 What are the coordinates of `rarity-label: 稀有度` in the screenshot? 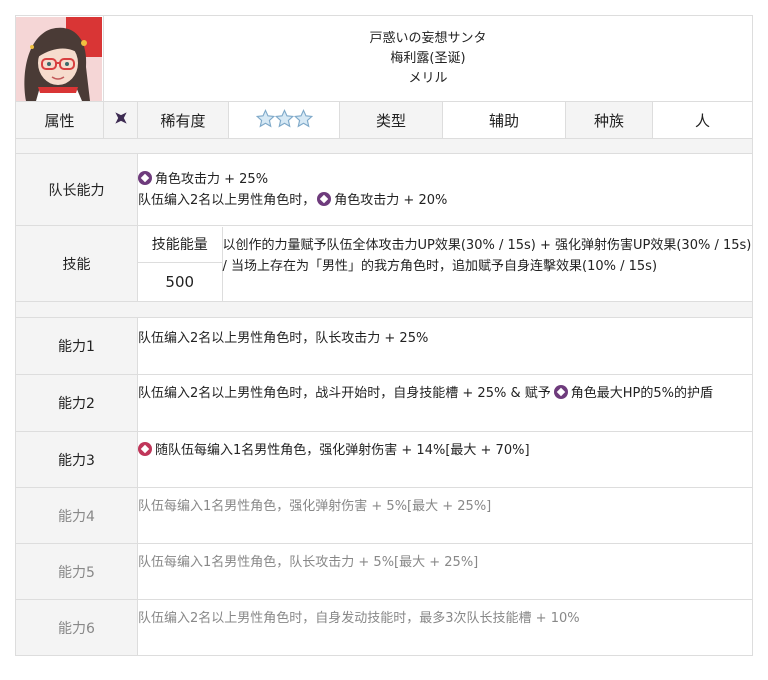 It's located at (183, 120).